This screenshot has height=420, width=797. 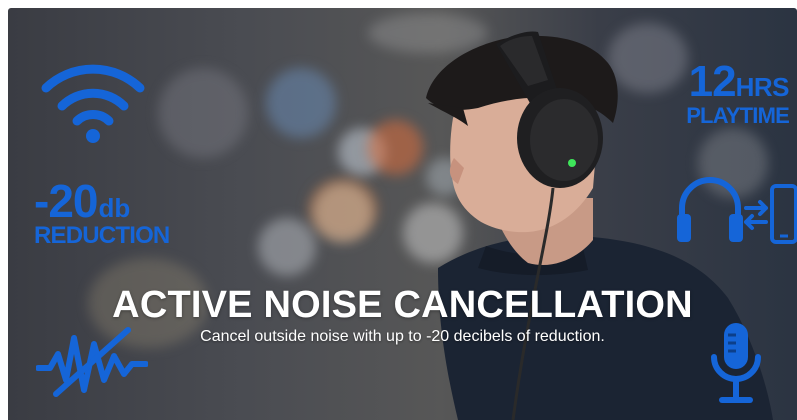 What do you see at coordinates (93, 103) in the screenshot?
I see `wifi-icon` at bounding box center [93, 103].